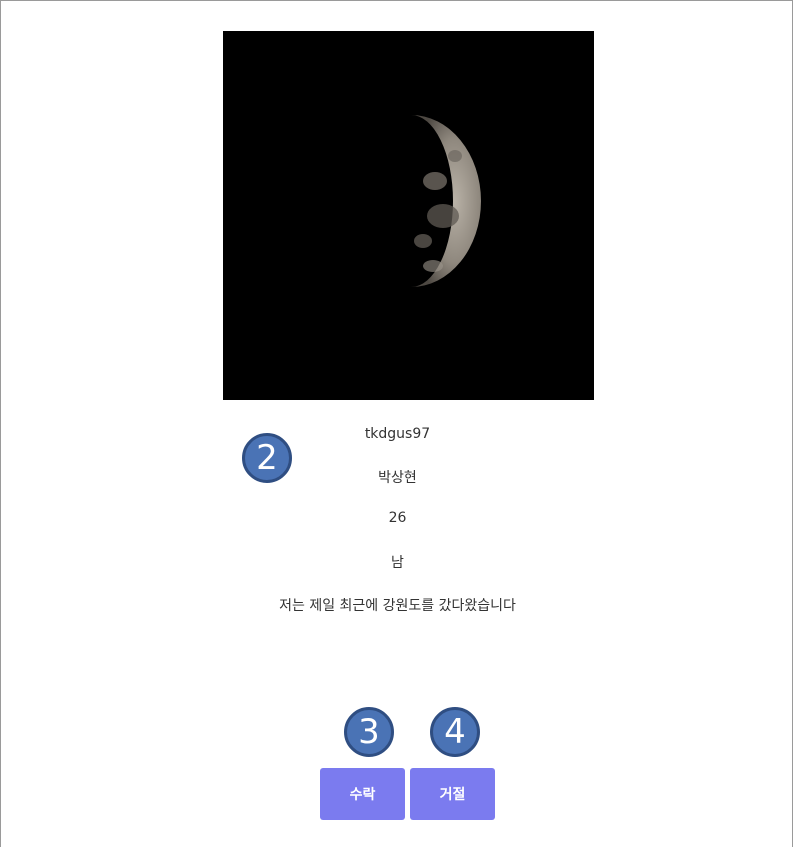 The height and width of the screenshot is (847, 795). What do you see at coordinates (362, 794) in the screenshot?
I see `accept-button: 수락` at bounding box center [362, 794].